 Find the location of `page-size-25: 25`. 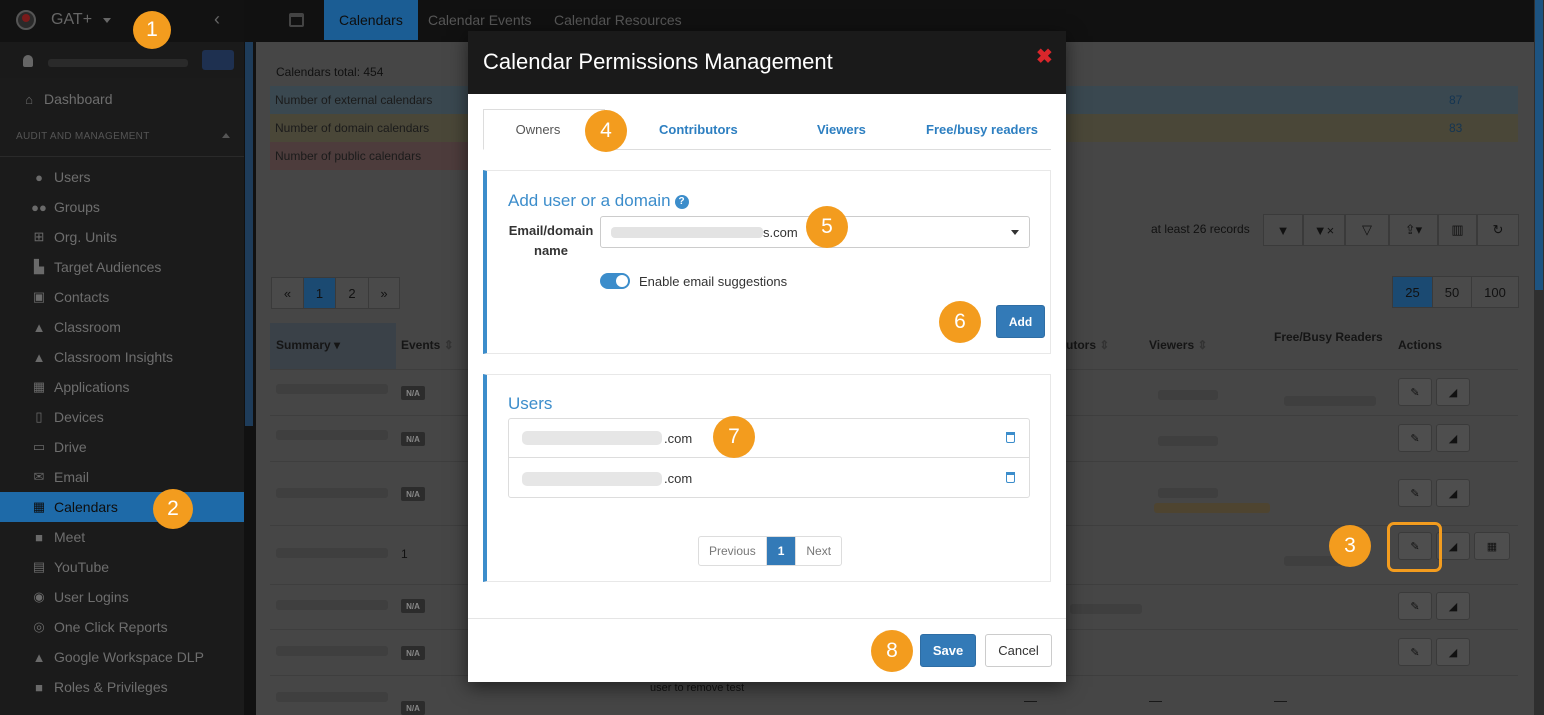

page-size-25: 25 is located at coordinates (1412, 292).